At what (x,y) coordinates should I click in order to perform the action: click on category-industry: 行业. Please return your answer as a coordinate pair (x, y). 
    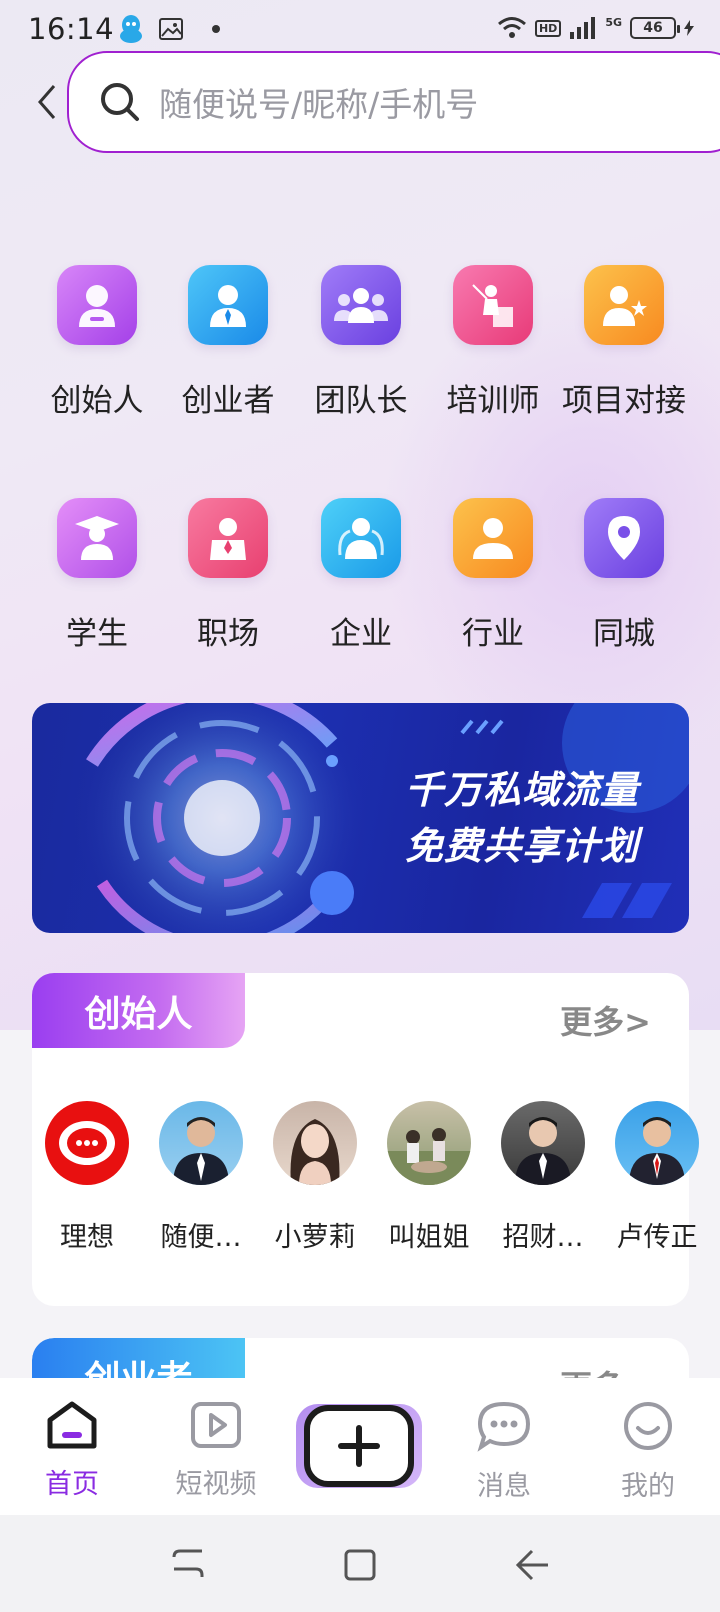
    Looking at the image, I should click on (493, 578).